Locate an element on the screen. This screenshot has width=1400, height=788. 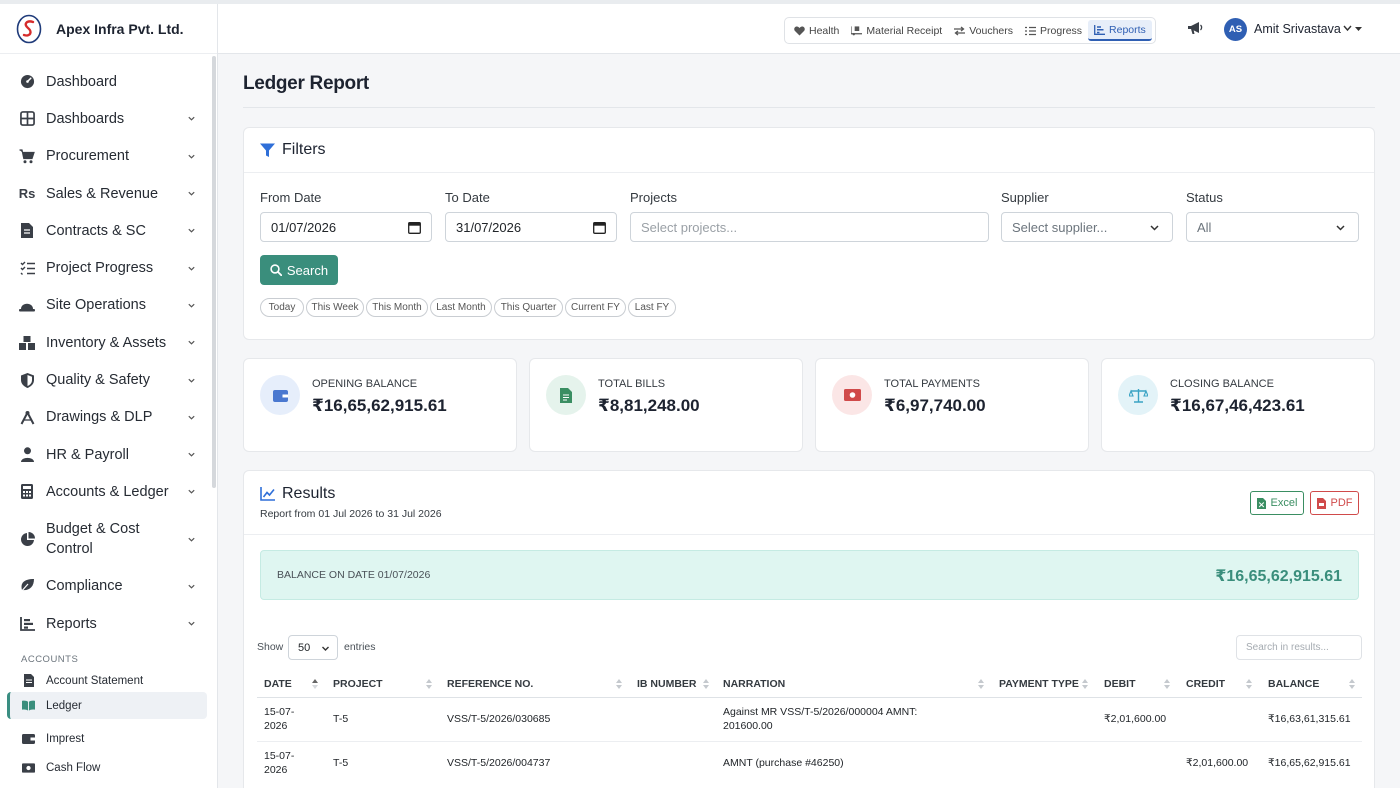
file-invoice-icon is located at coordinates (566, 395).